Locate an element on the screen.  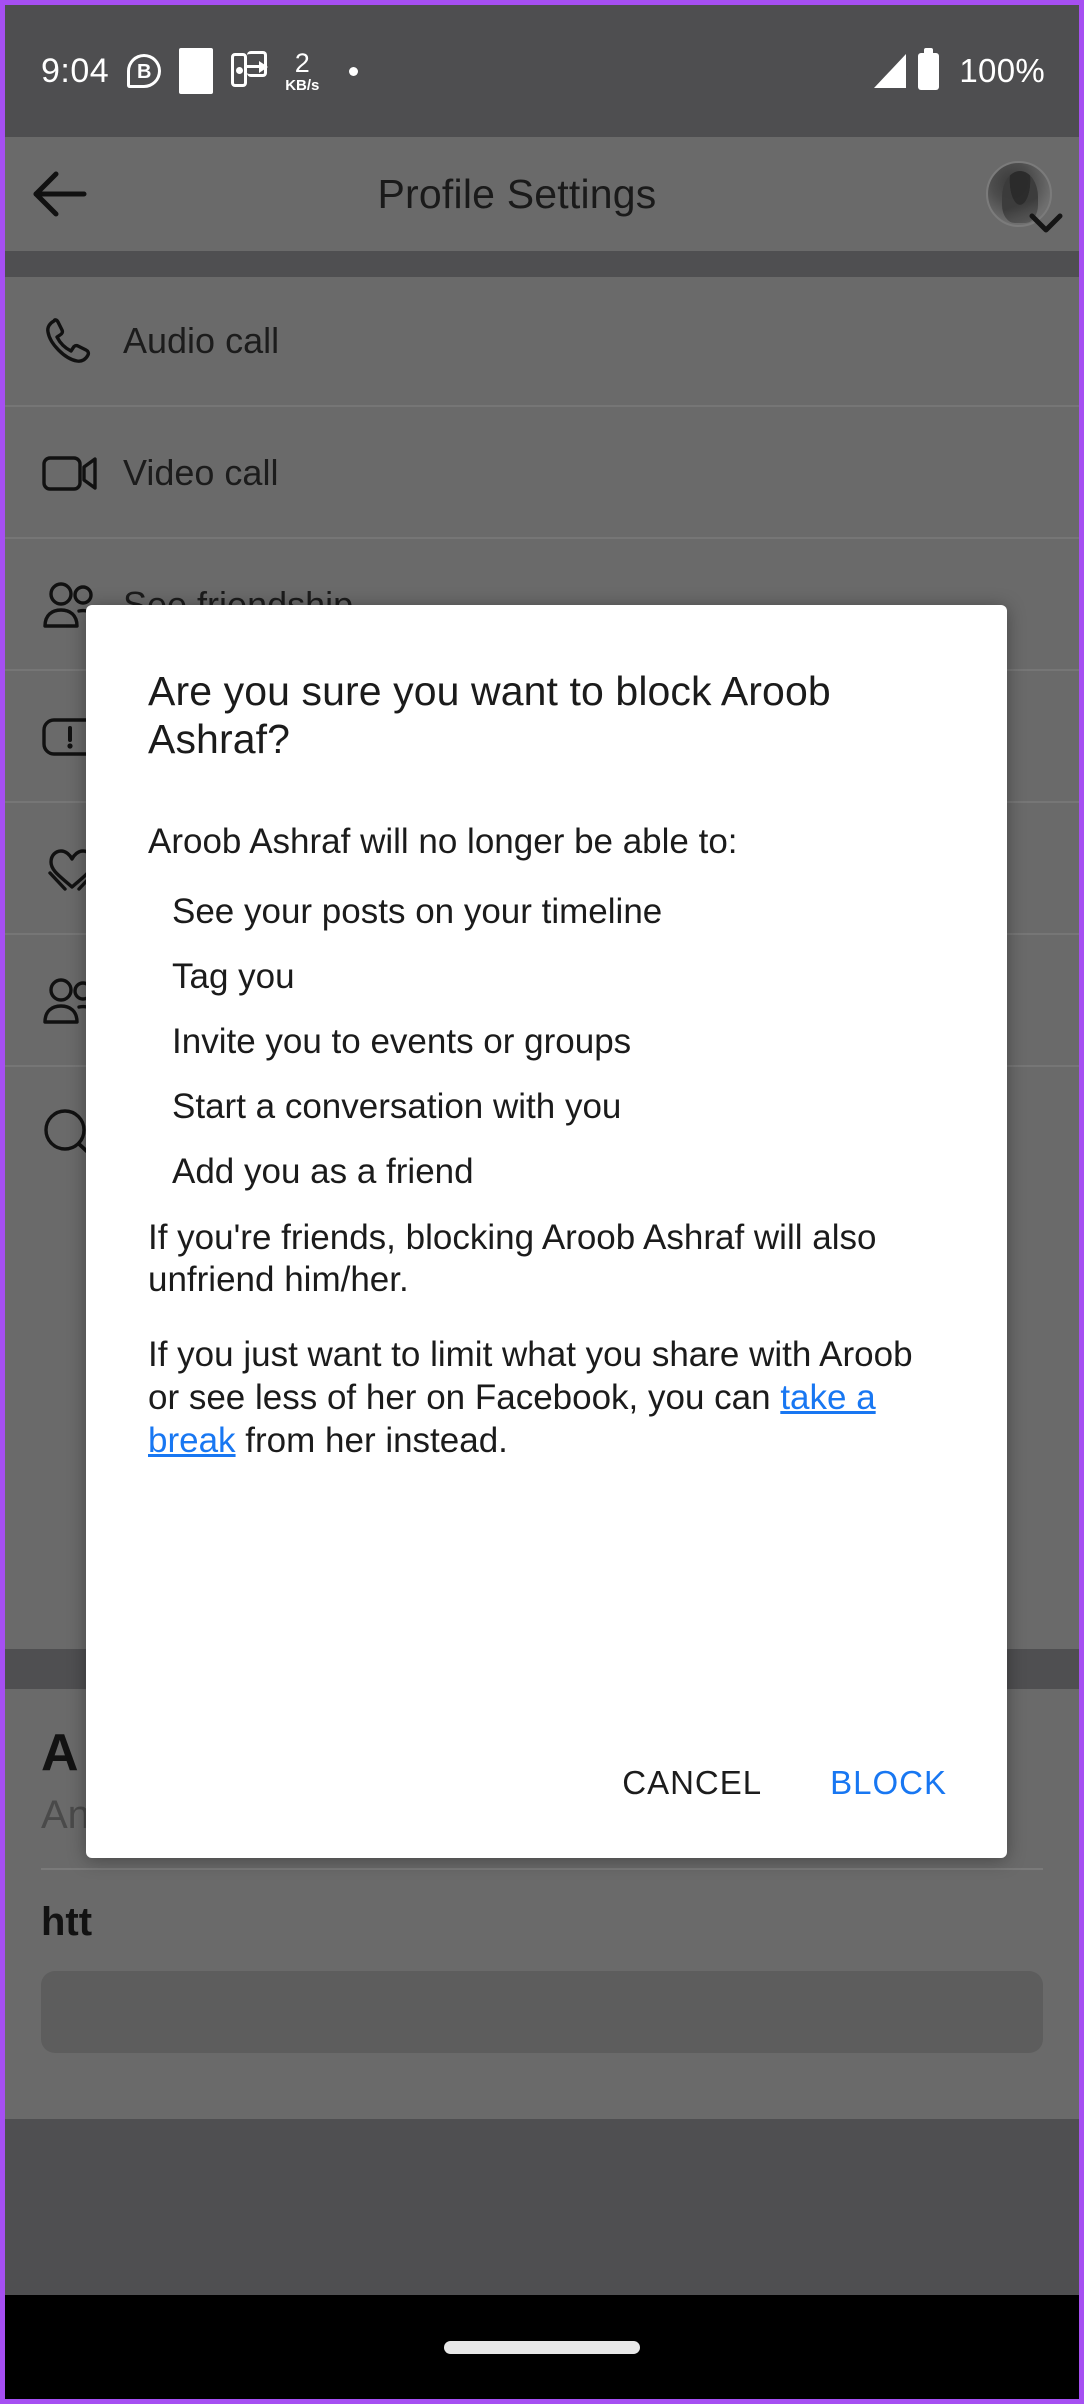
scroll-gap-top is located at coordinates (542, 264).